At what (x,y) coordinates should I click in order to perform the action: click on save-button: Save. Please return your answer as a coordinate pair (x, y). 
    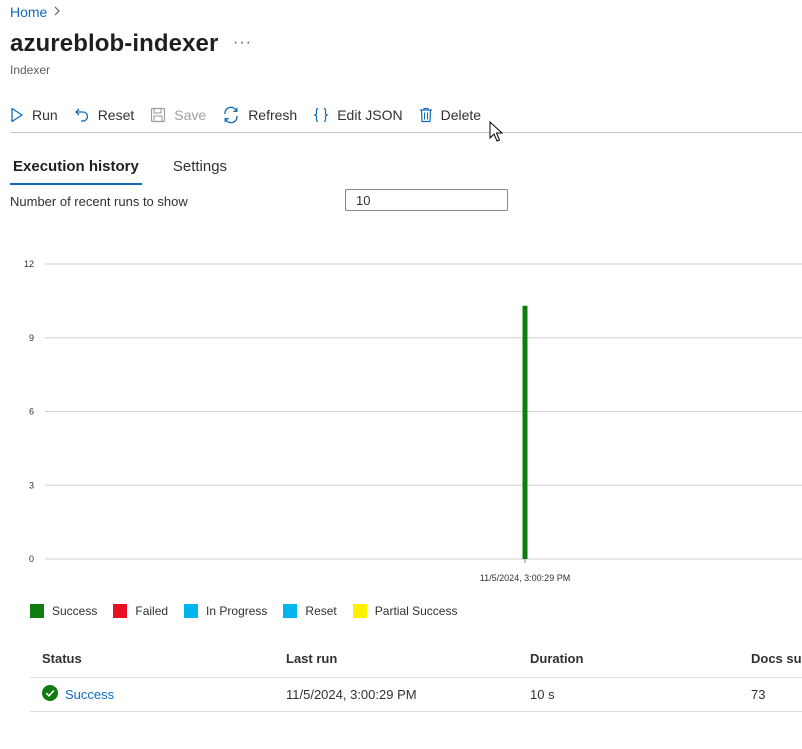
    Looking at the image, I should click on (178, 115).